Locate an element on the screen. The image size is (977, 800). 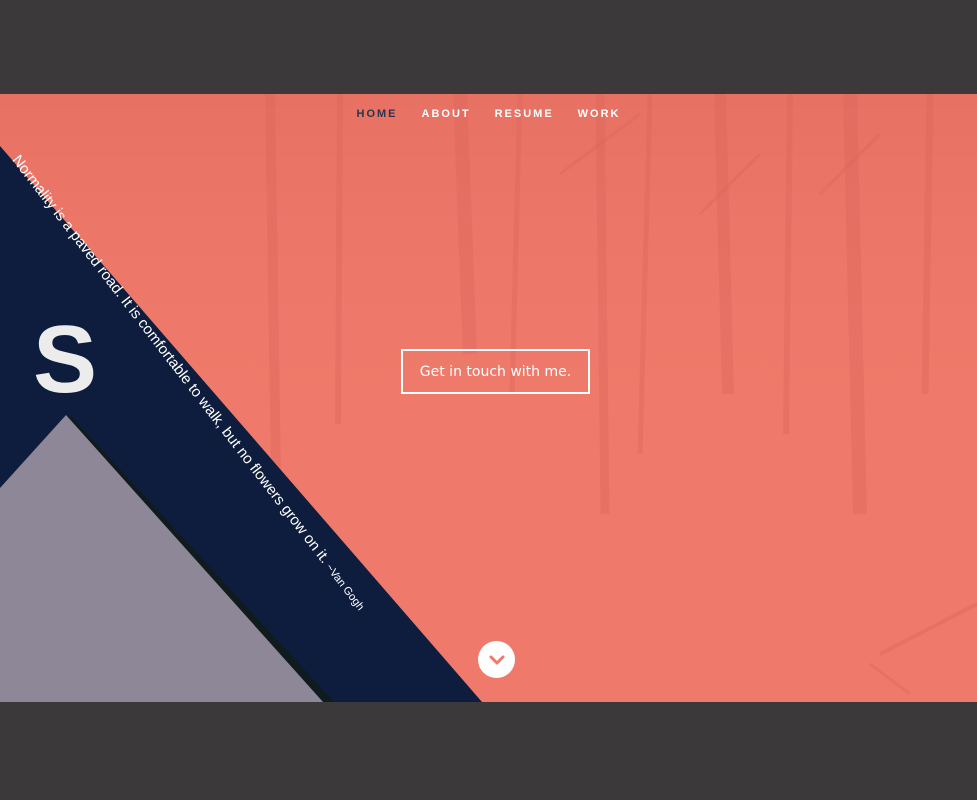
chevron-down-icon is located at coordinates (496, 659).